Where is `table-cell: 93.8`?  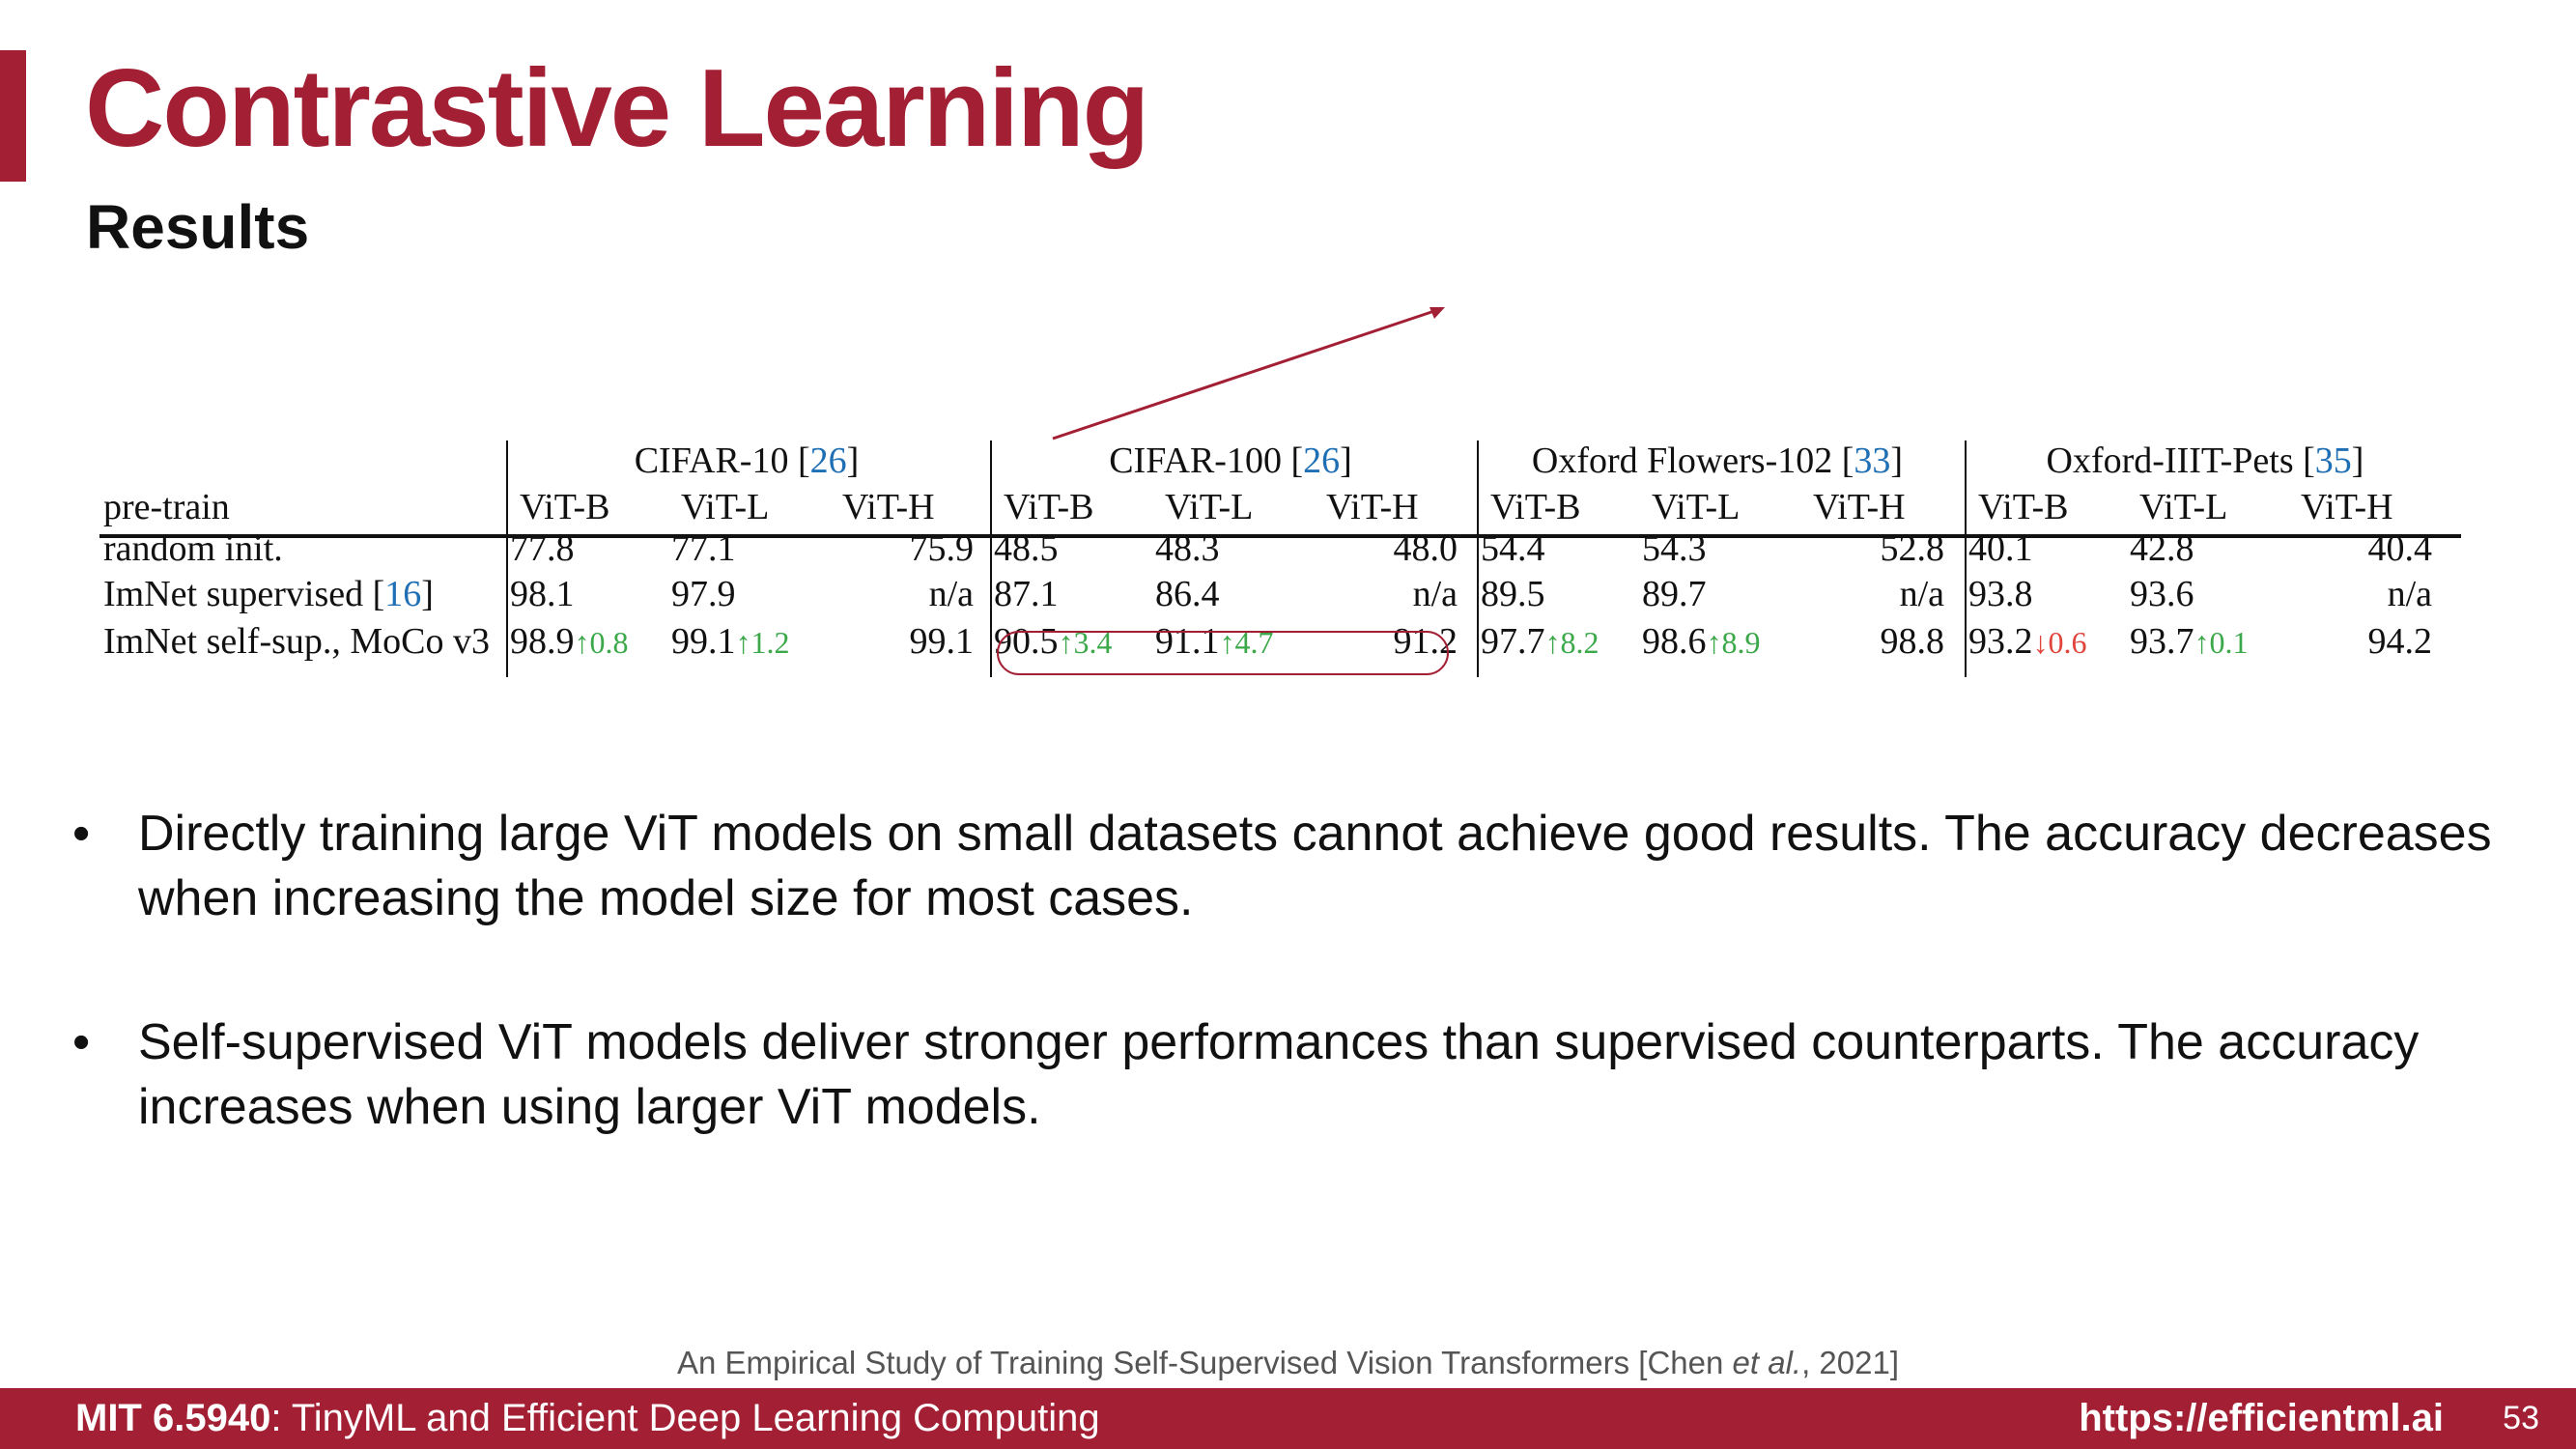
table-cell: 93.8 is located at coordinates (2000, 594).